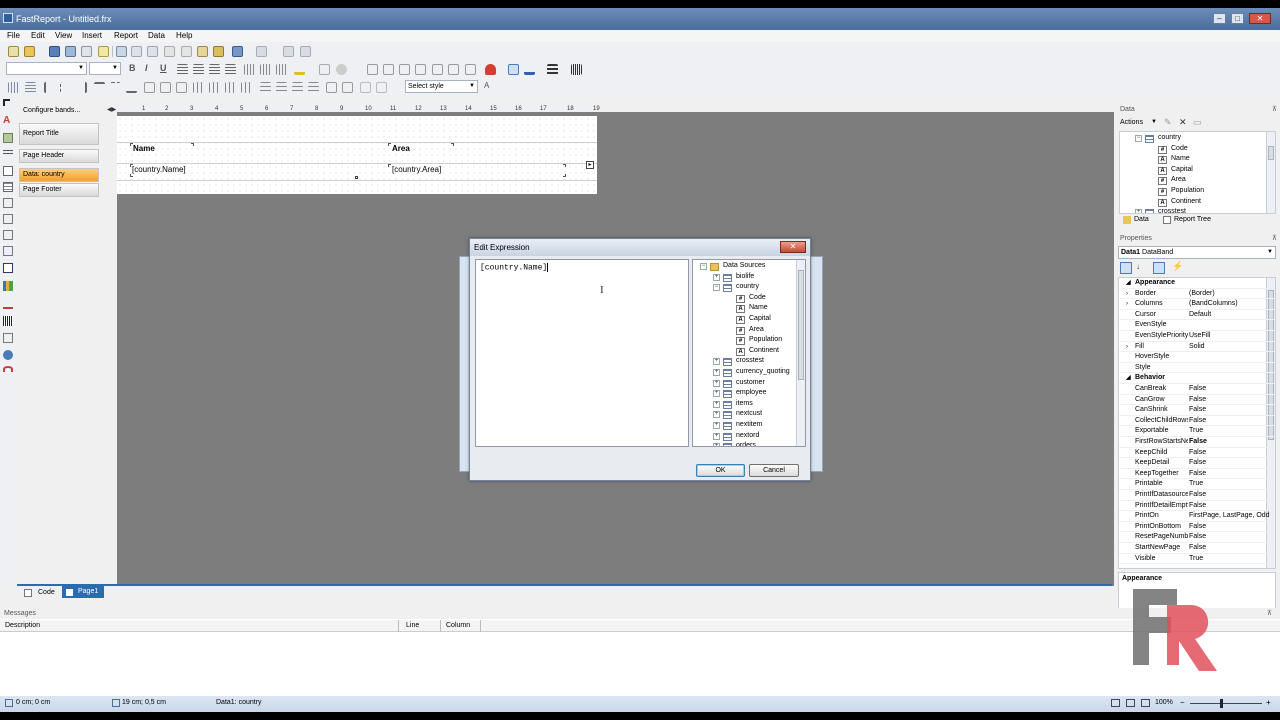 The image size is (1280, 720). What do you see at coordinates (749, 413) in the screenshot?
I see `tree-node: nextcust` at bounding box center [749, 413].